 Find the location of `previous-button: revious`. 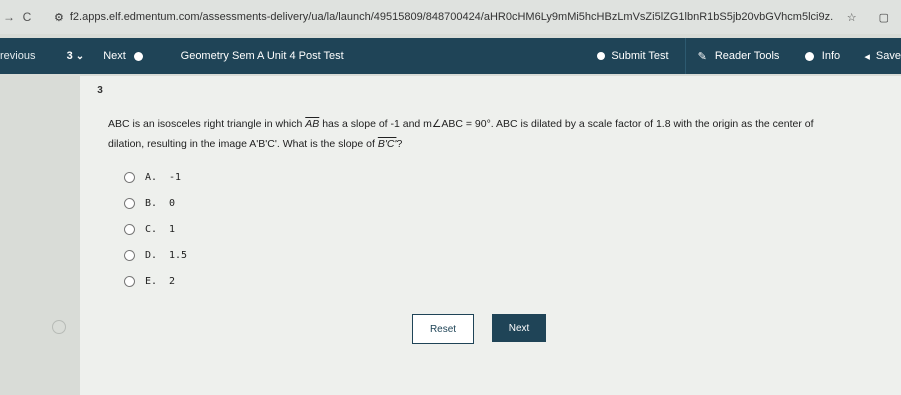

previous-button: revious is located at coordinates (24, 56).